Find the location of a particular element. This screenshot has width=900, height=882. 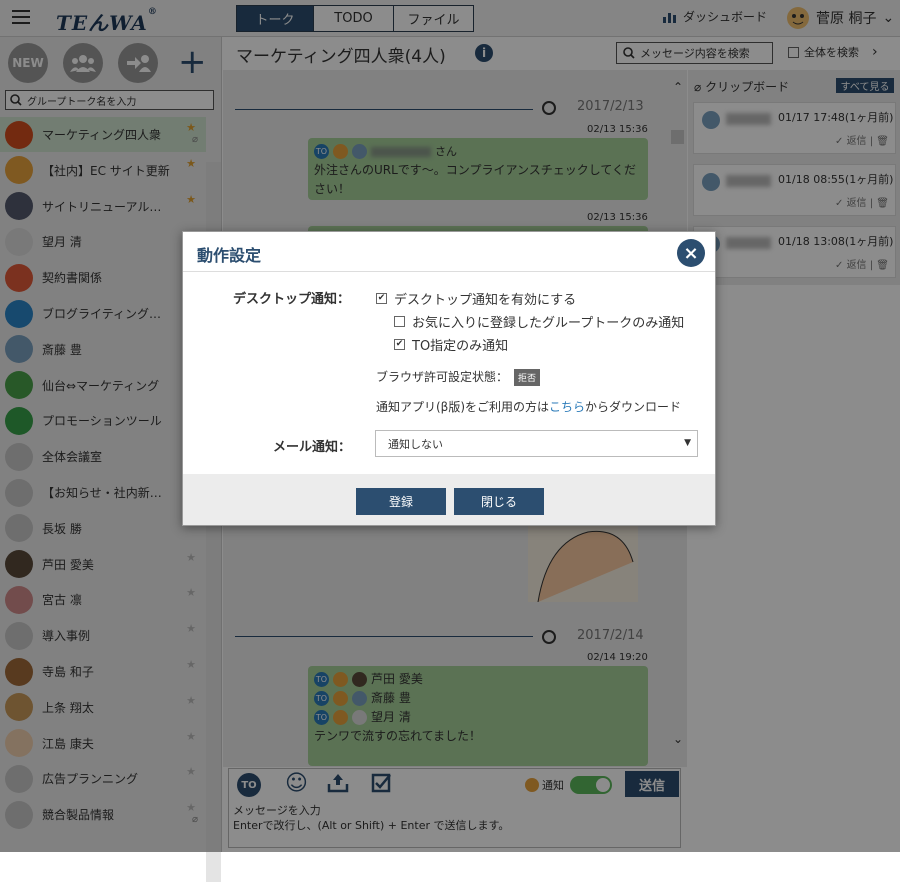

app-download-text: 通知アプリ(β版)をご利用の方はこちらからダウンロード is located at coordinates (529, 407).